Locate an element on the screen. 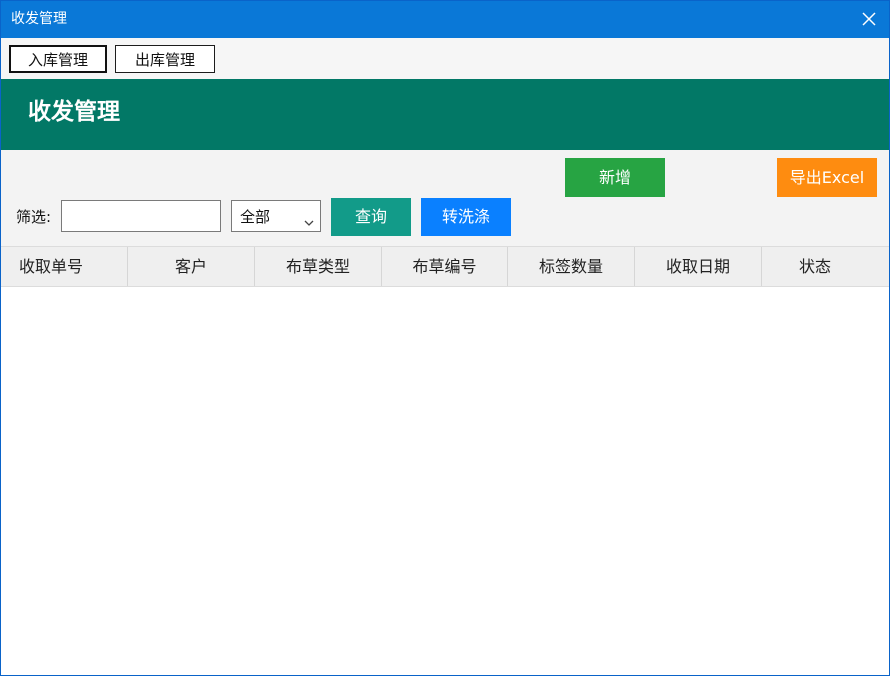 This screenshot has height=676, width=890. filter-input is located at coordinates (141, 216).